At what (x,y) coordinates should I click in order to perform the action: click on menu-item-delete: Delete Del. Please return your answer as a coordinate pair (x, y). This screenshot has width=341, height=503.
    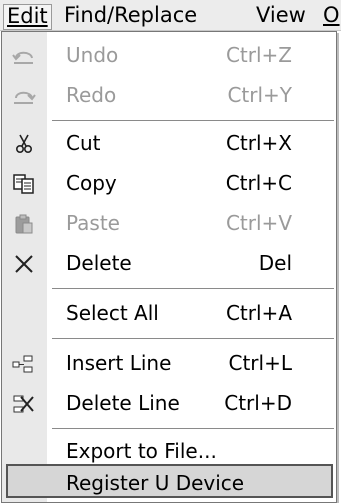
    Looking at the image, I should click on (169, 264).